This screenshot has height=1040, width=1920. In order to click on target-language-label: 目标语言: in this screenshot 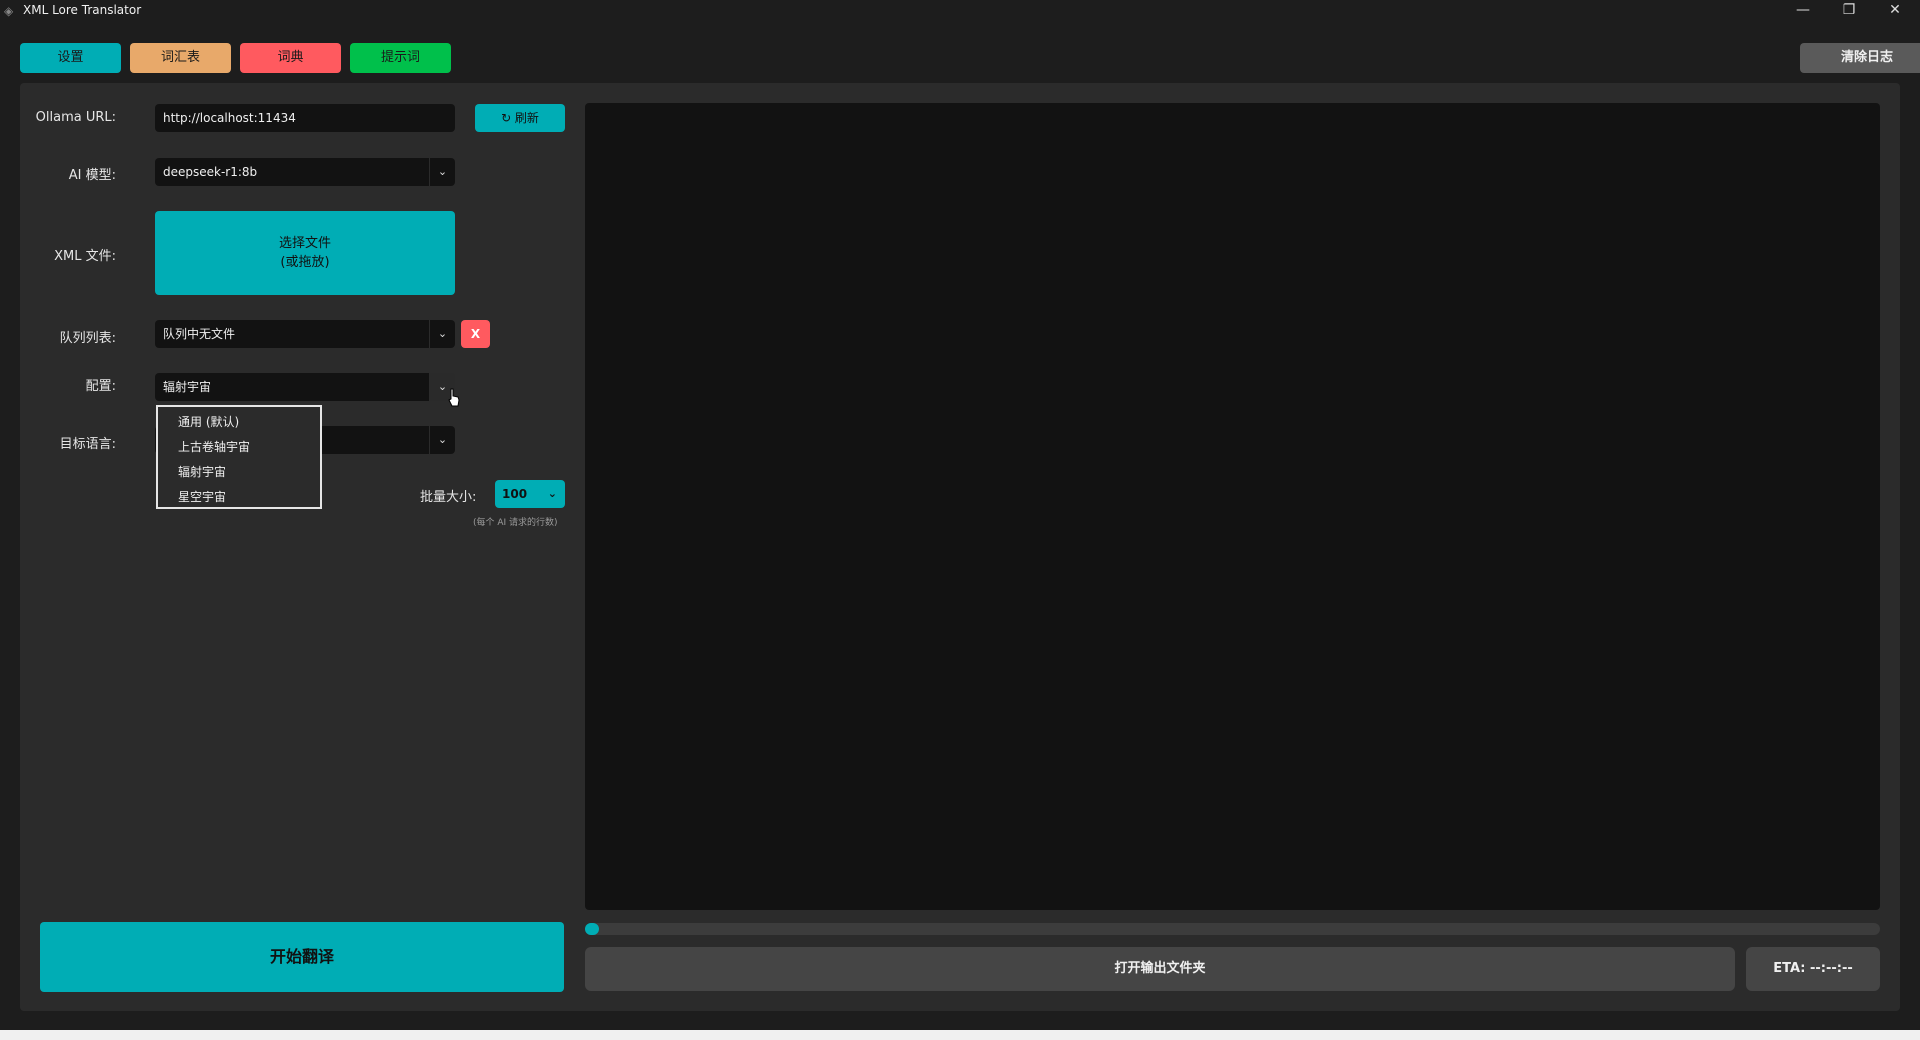, I will do `click(87, 444)`.